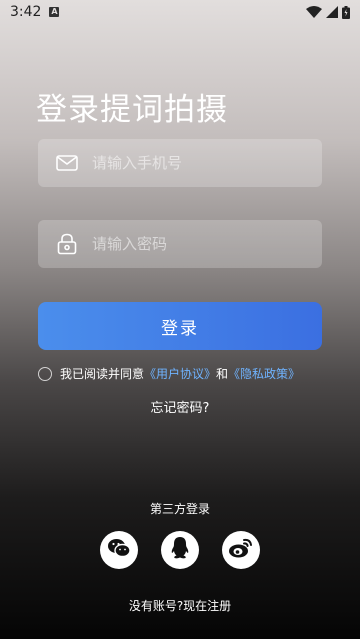 The height and width of the screenshot is (639, 360). What do you see at coordinates (180, 12) in the screenshot?
I see `status-bar: 3:42 A` at bounding box center [180, 12].